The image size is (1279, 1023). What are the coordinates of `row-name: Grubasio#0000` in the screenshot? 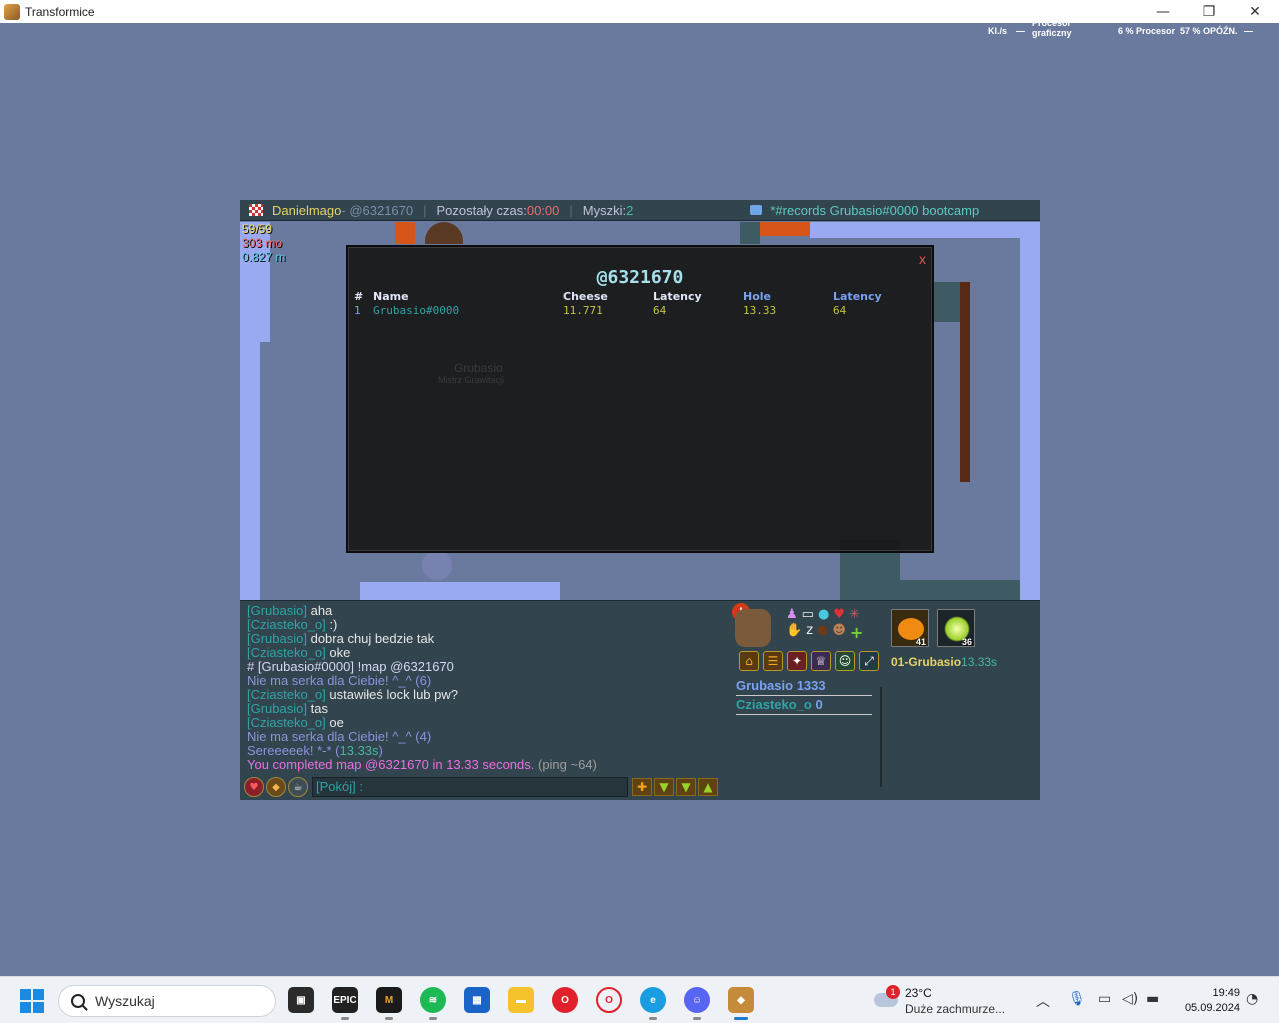 It's located at (416, 310).